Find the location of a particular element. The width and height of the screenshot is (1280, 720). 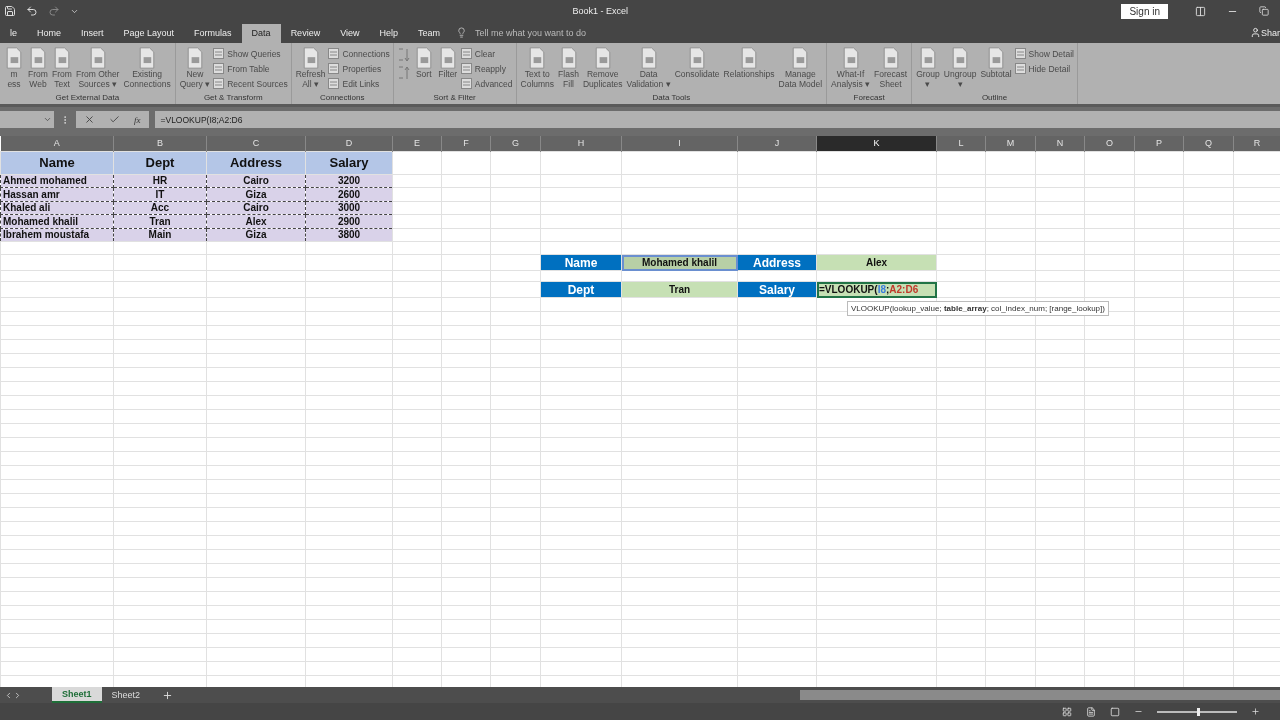

ribbon-tab: Page Layout is located at coordinates (149, 33).